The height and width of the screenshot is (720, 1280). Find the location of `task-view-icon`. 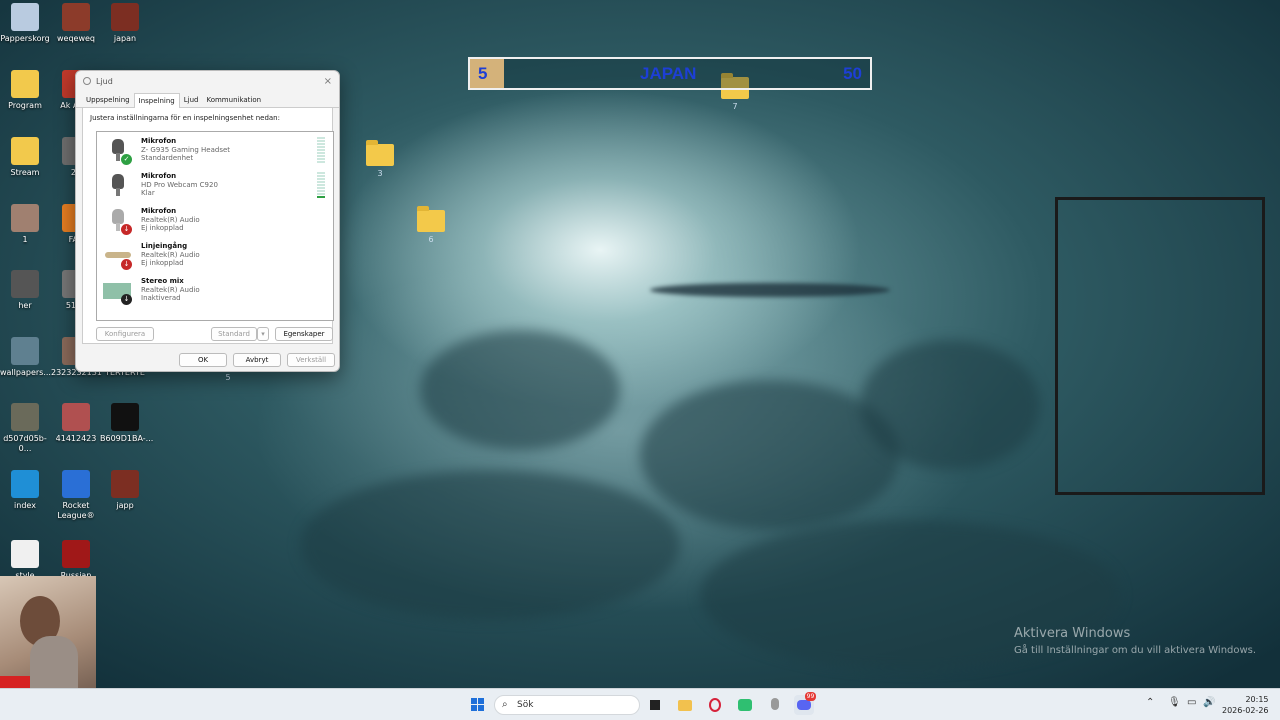

task-view-icon is located at coordinates (655, 705).